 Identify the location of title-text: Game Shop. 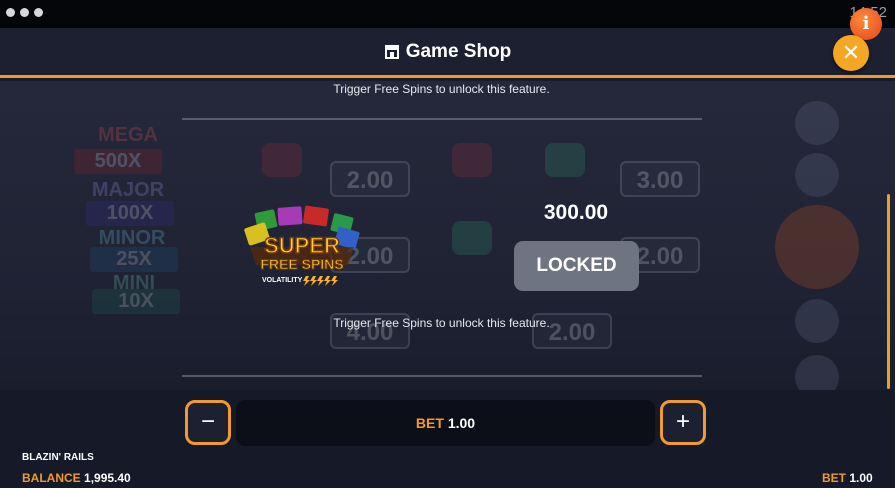
(458, 51).